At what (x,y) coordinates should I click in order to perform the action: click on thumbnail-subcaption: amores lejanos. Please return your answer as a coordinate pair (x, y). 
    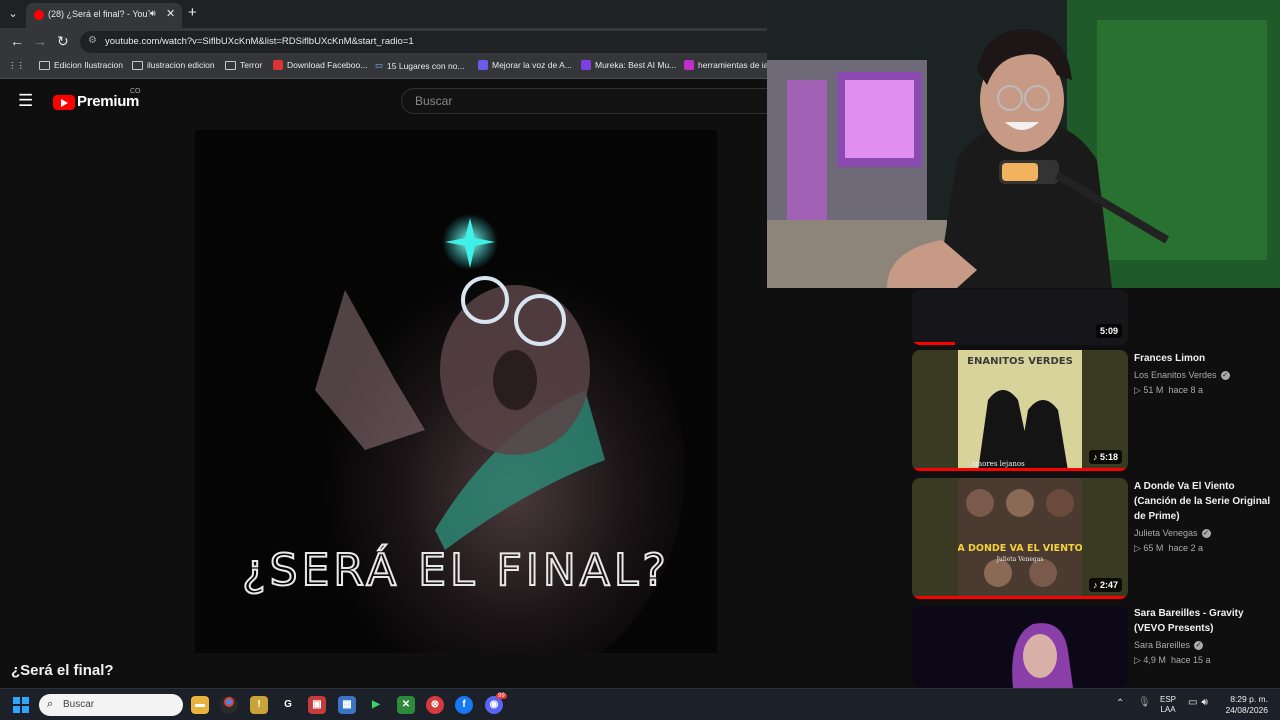
    Looking at the image, I should click on (998, 464).